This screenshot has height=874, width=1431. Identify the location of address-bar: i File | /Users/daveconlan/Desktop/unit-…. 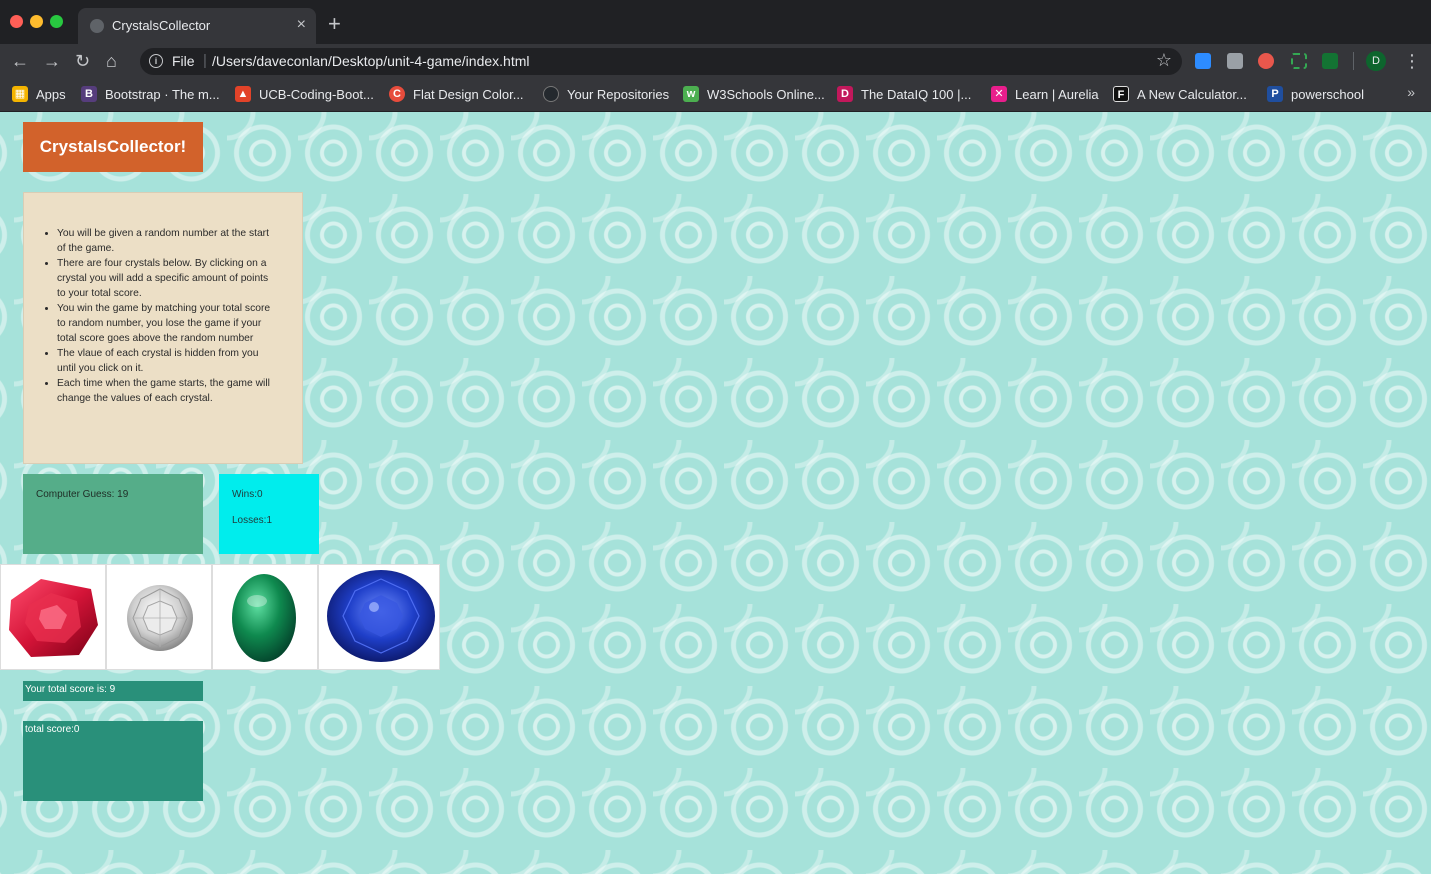
(661, 61).